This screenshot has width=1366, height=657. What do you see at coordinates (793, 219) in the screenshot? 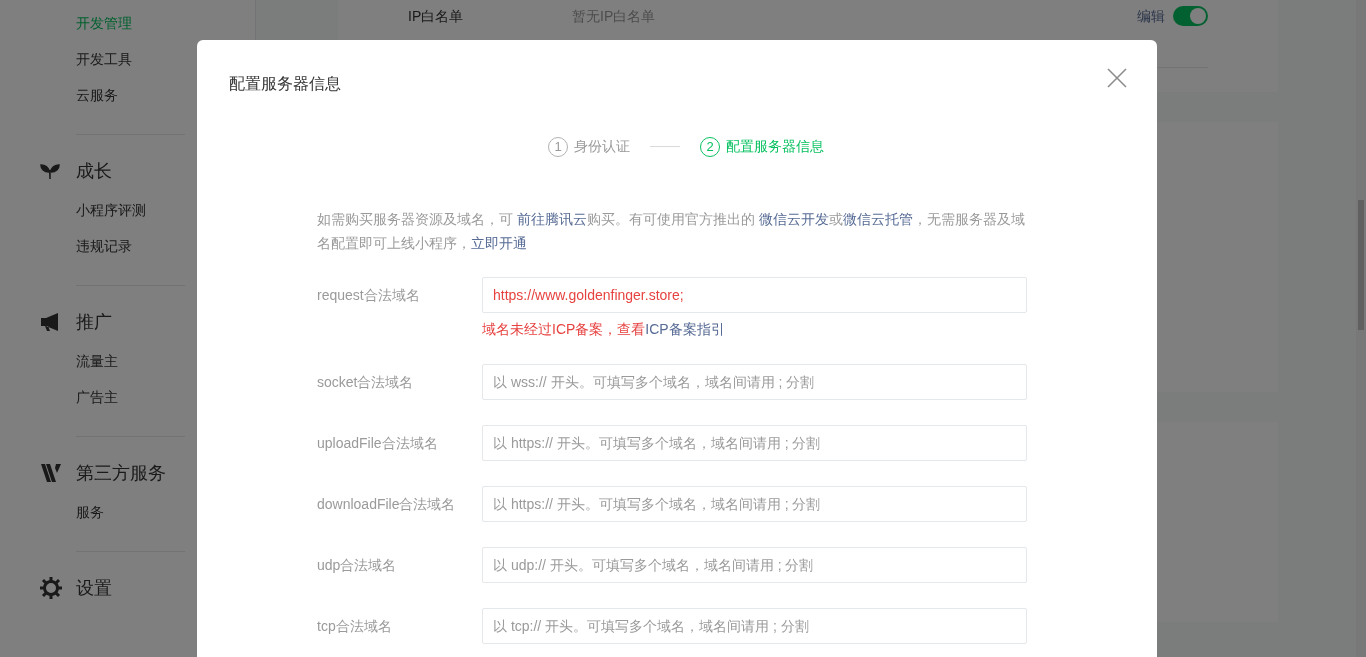
I see `link: 微信云开发` at bounding box center [793, 219].